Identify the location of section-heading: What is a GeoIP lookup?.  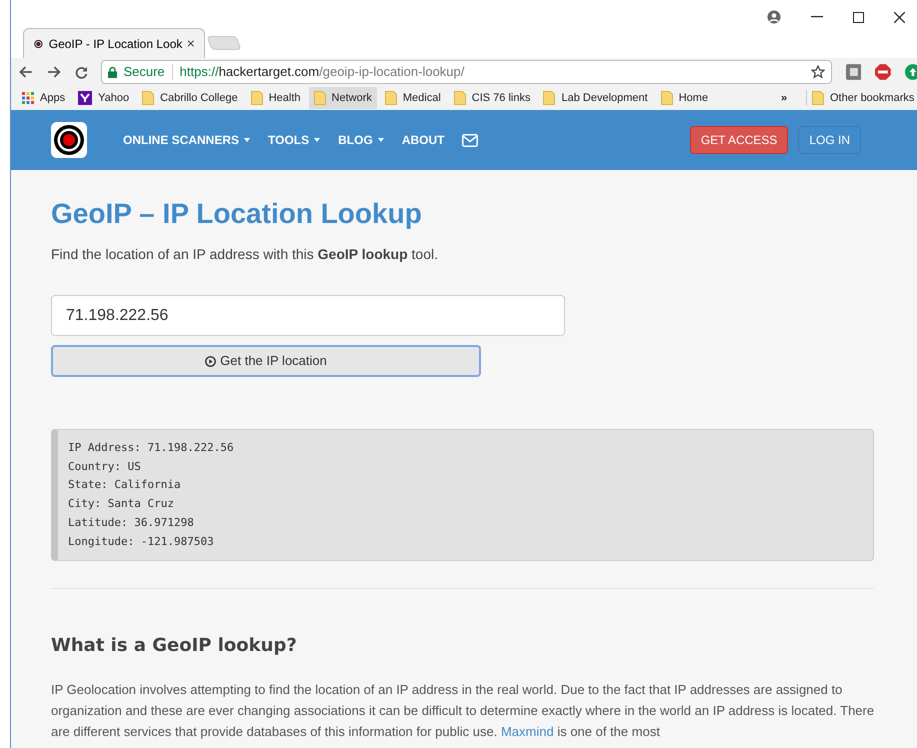
(174, 646).